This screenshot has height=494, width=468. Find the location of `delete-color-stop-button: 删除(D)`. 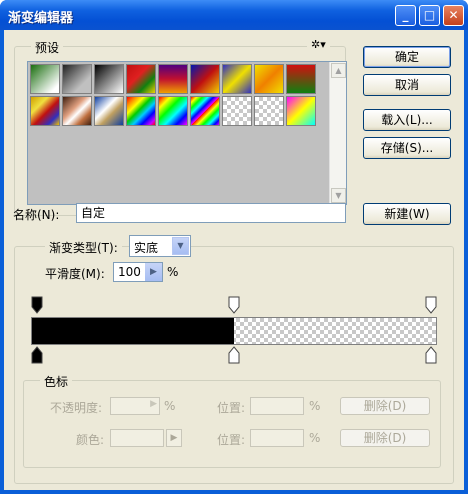

delete-color-stop-button: 删除(D) is located at coordinates (385, 438).